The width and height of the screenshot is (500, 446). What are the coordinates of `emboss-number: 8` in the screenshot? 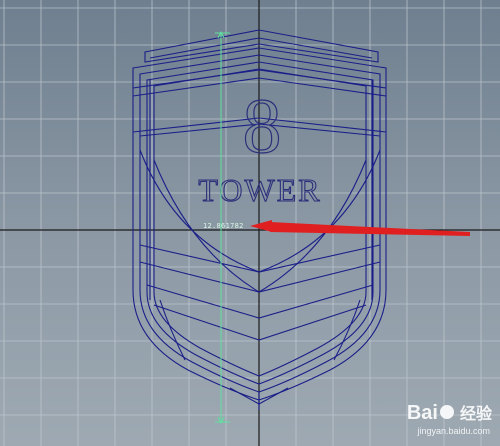 It's located at (262, 125).